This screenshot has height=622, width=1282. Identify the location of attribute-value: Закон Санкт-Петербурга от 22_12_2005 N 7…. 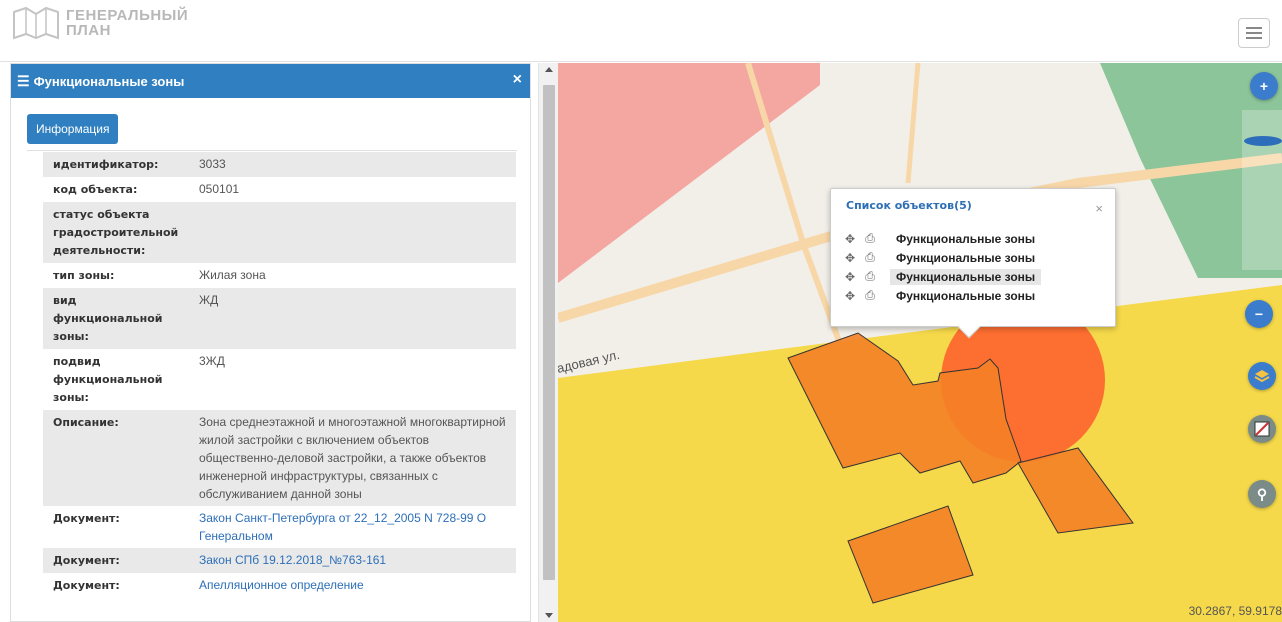
(354, 527).